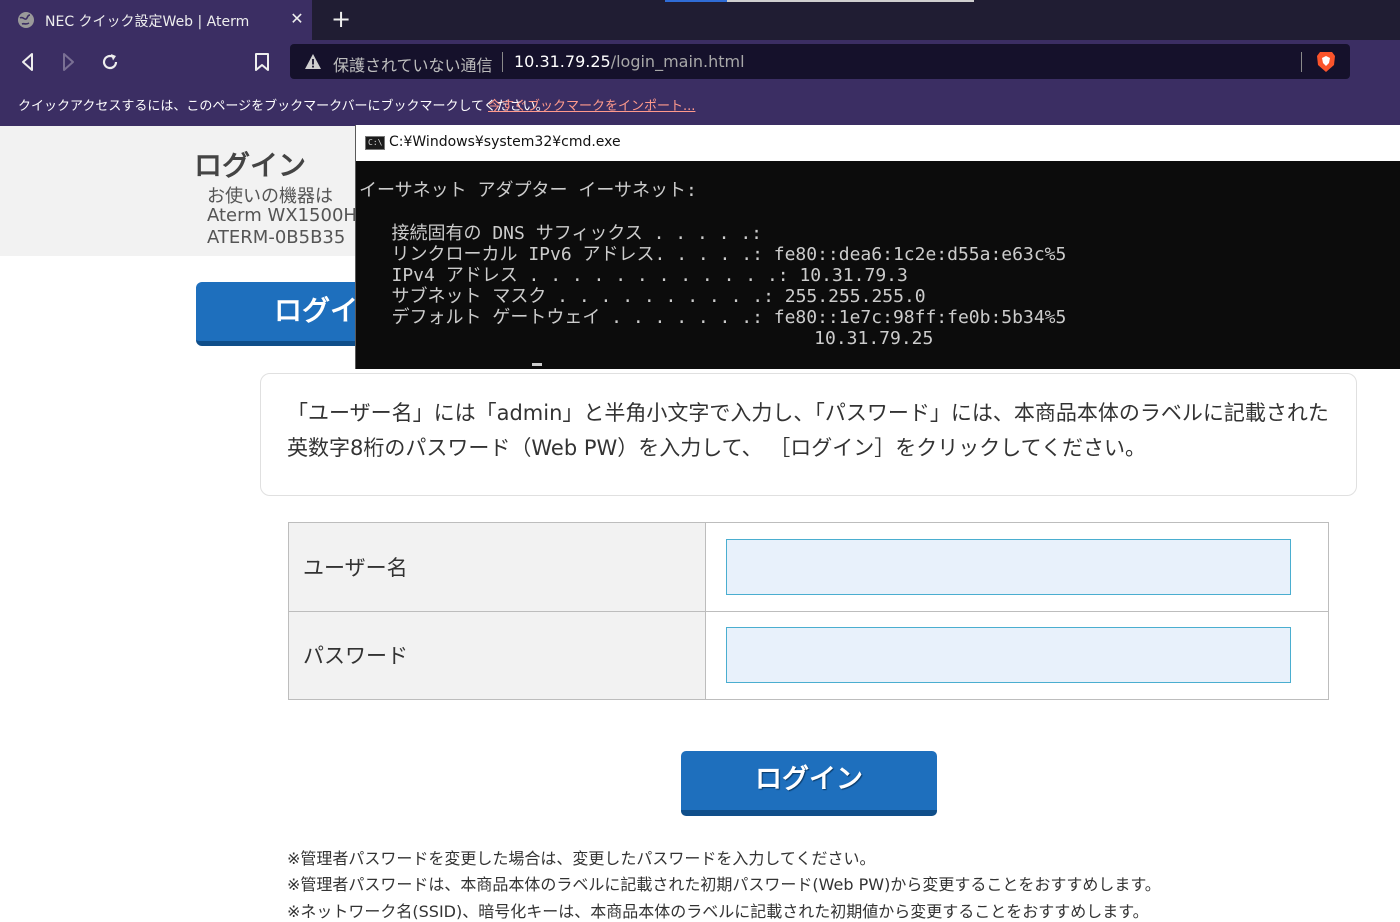 The width and height of the screenshot is (1400, 922). What do you see at coordinates (297, 19) in the screenshot?
I see `tab-close-icon: ✕` at bounding box center [297, 19].